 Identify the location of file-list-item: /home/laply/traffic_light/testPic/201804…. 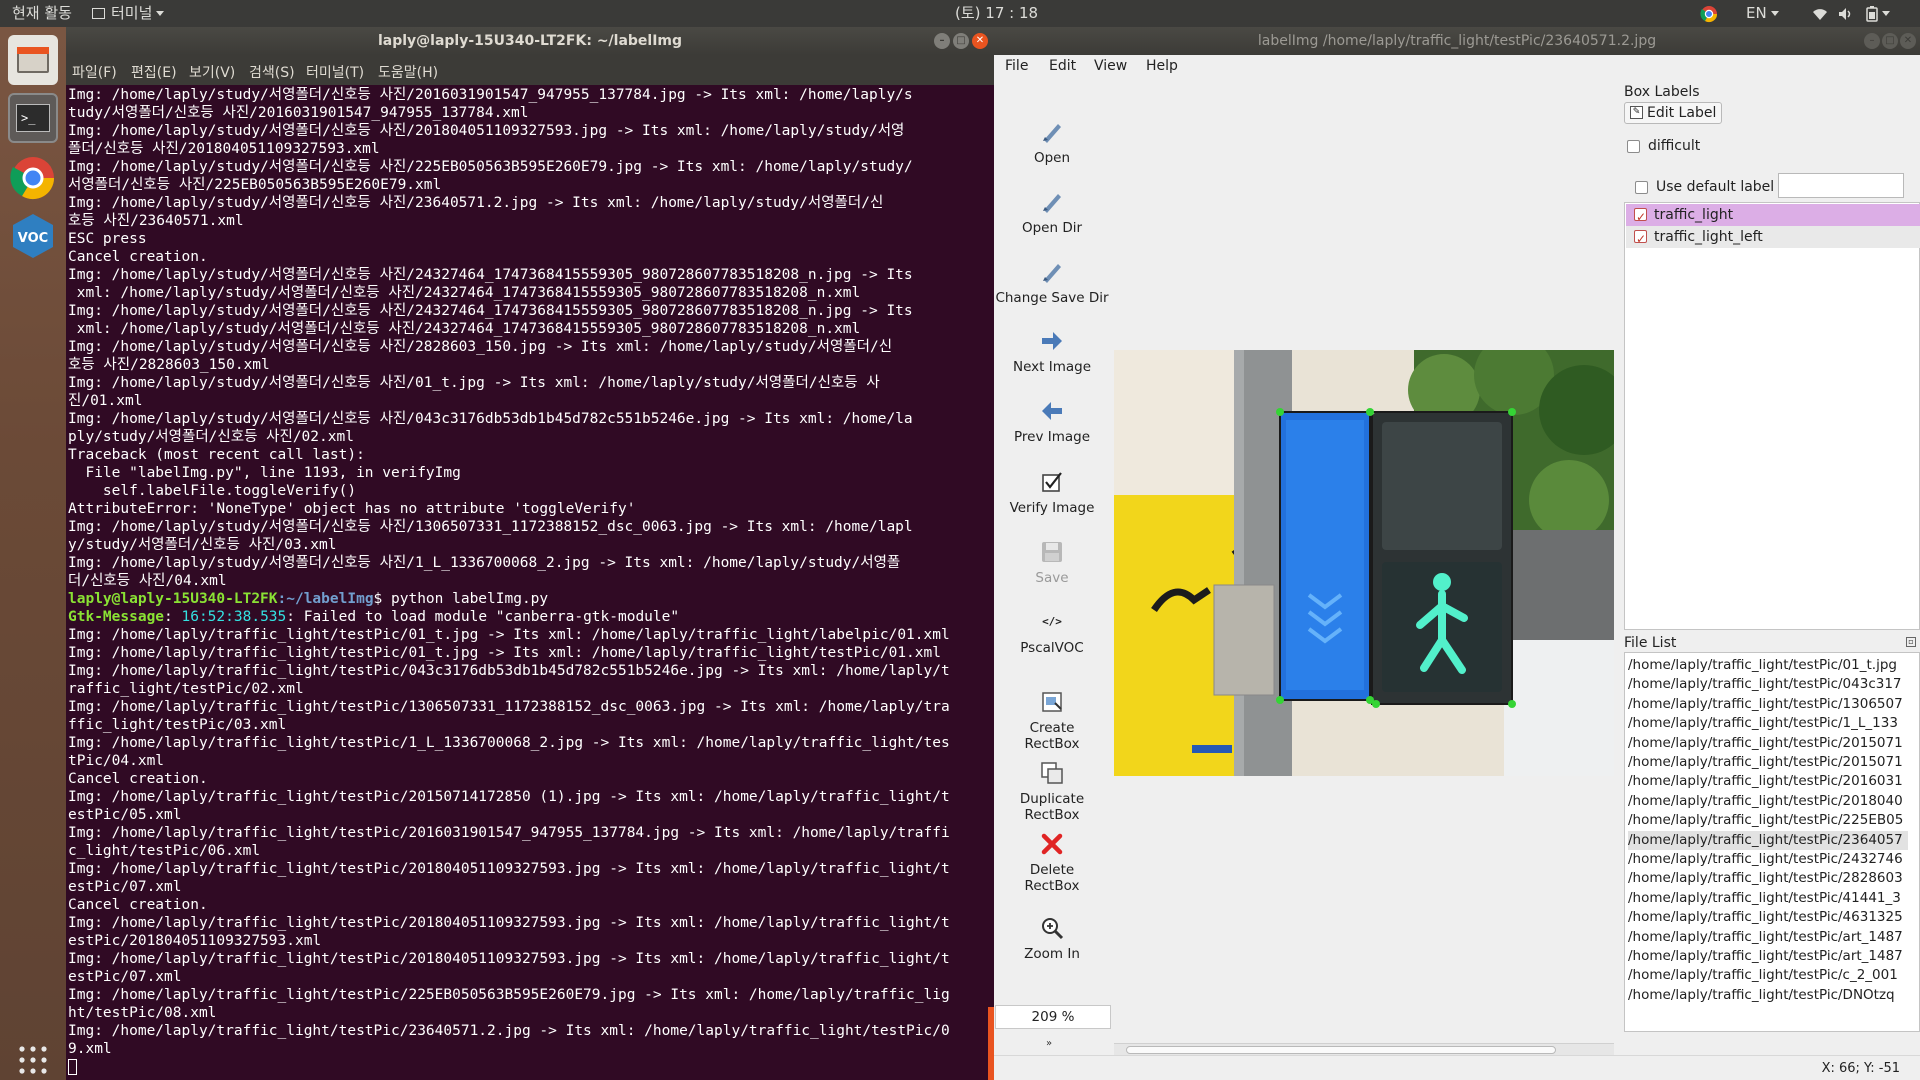
(1768, 801).